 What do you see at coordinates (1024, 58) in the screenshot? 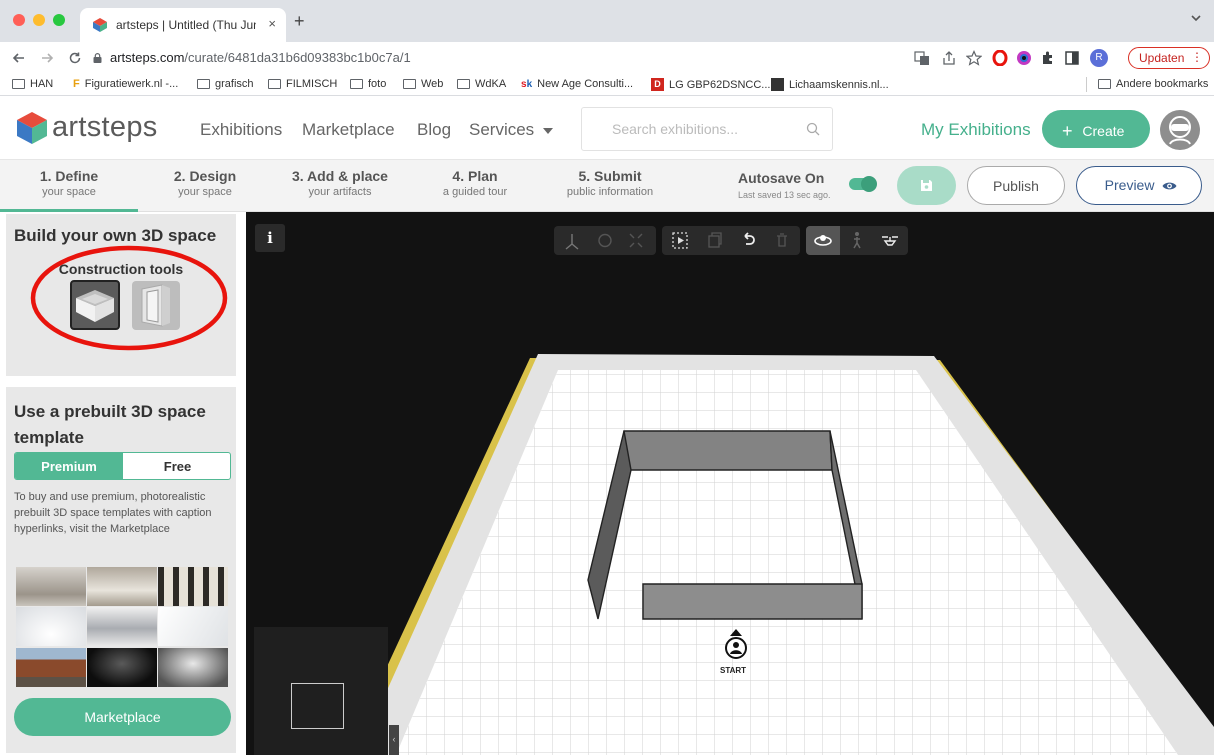
I see `color-extension-icon` at bounding box center [1024, 58].